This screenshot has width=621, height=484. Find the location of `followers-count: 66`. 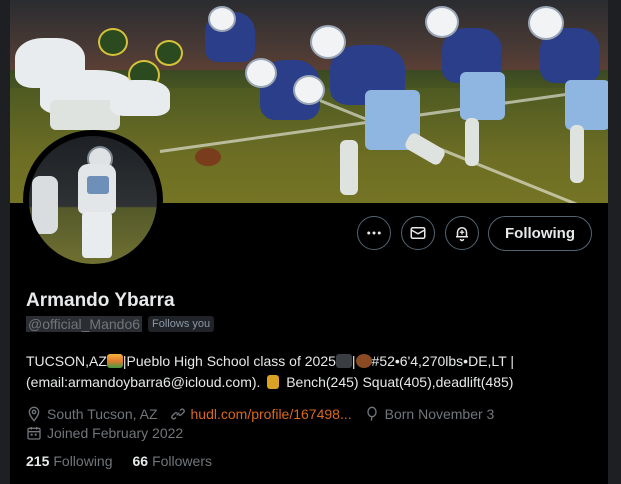

followers-count: 66 is located at coordinates (140, 461).